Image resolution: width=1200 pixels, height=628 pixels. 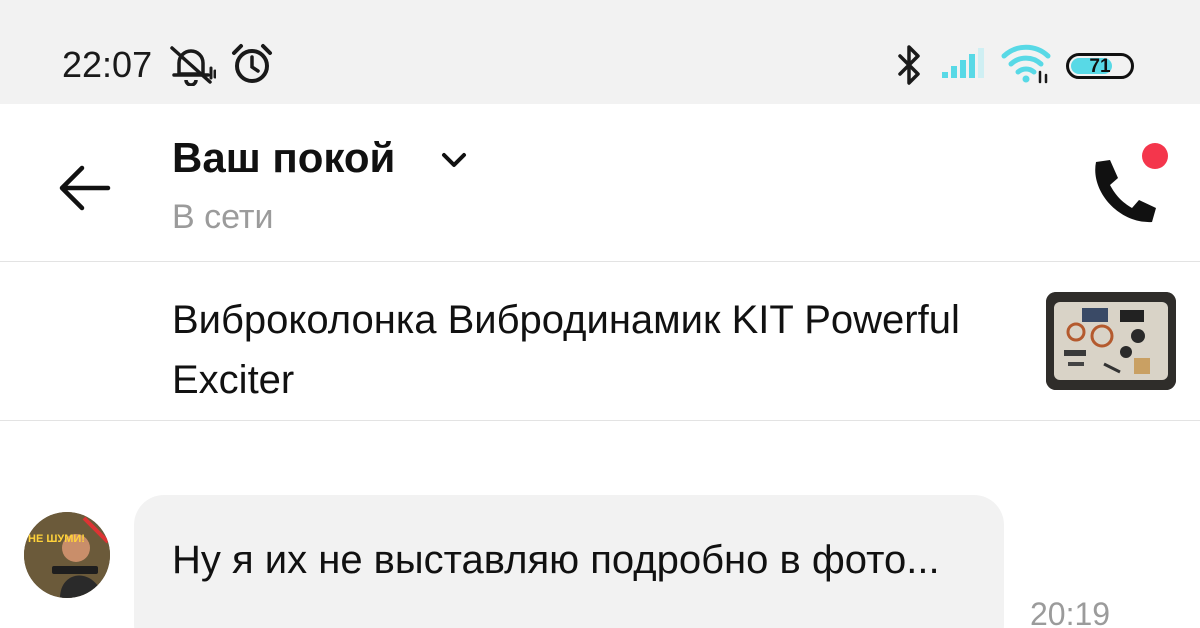 I want to click on battery-level: 71, so click(x=1100, y=66).